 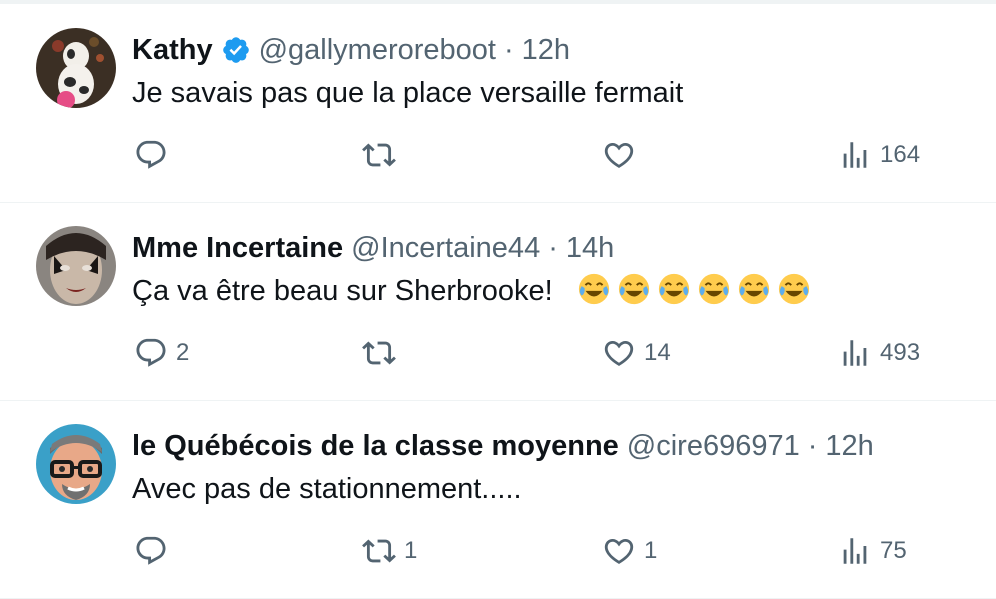 I want to click on views-button: 164, so click(x=879, y=155).